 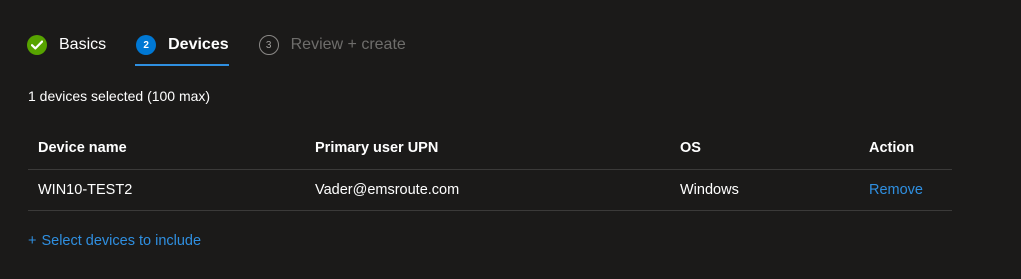 I want to click on step-review-create: 3 Review + create, so click(x=332, y=45).